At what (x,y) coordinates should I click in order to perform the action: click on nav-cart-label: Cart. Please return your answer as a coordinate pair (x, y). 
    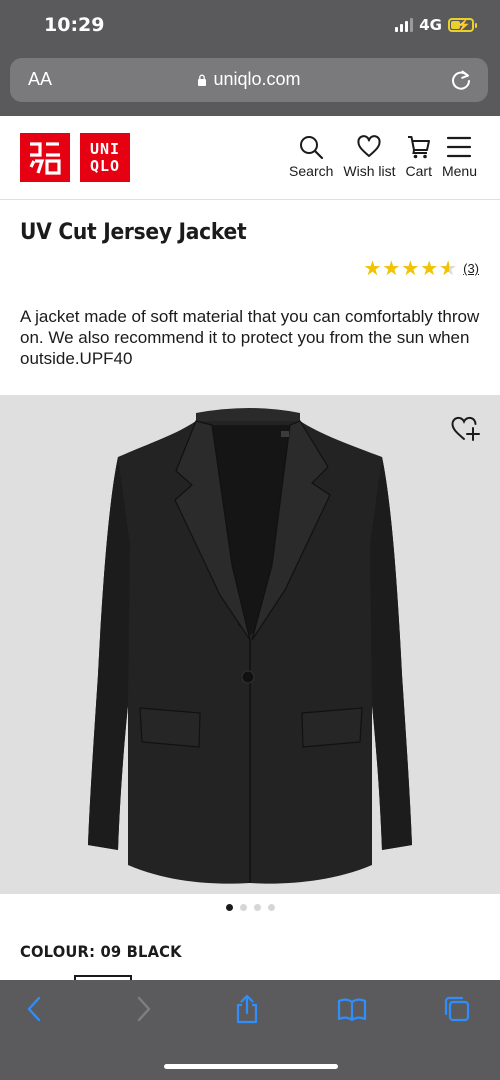
    Looking at the image, I should click on (418, 171).